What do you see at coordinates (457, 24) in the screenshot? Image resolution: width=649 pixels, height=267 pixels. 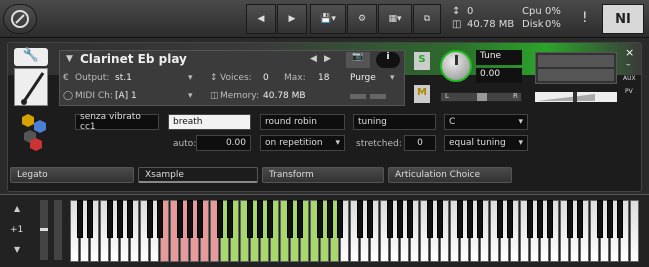 I see `memory-icon: ◫` at bounding box center [457, 24].